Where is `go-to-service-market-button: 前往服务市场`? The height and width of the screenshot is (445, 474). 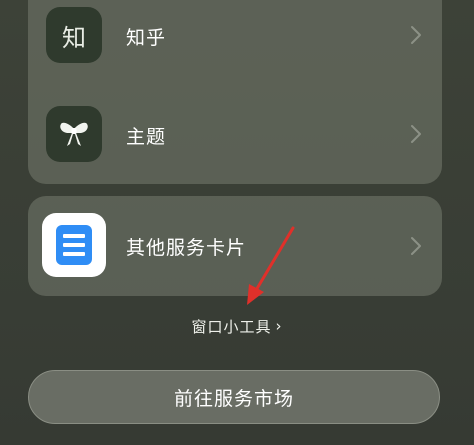
go-to-service-market-button: 前往服务市场 is located at coordinates (234, 397).